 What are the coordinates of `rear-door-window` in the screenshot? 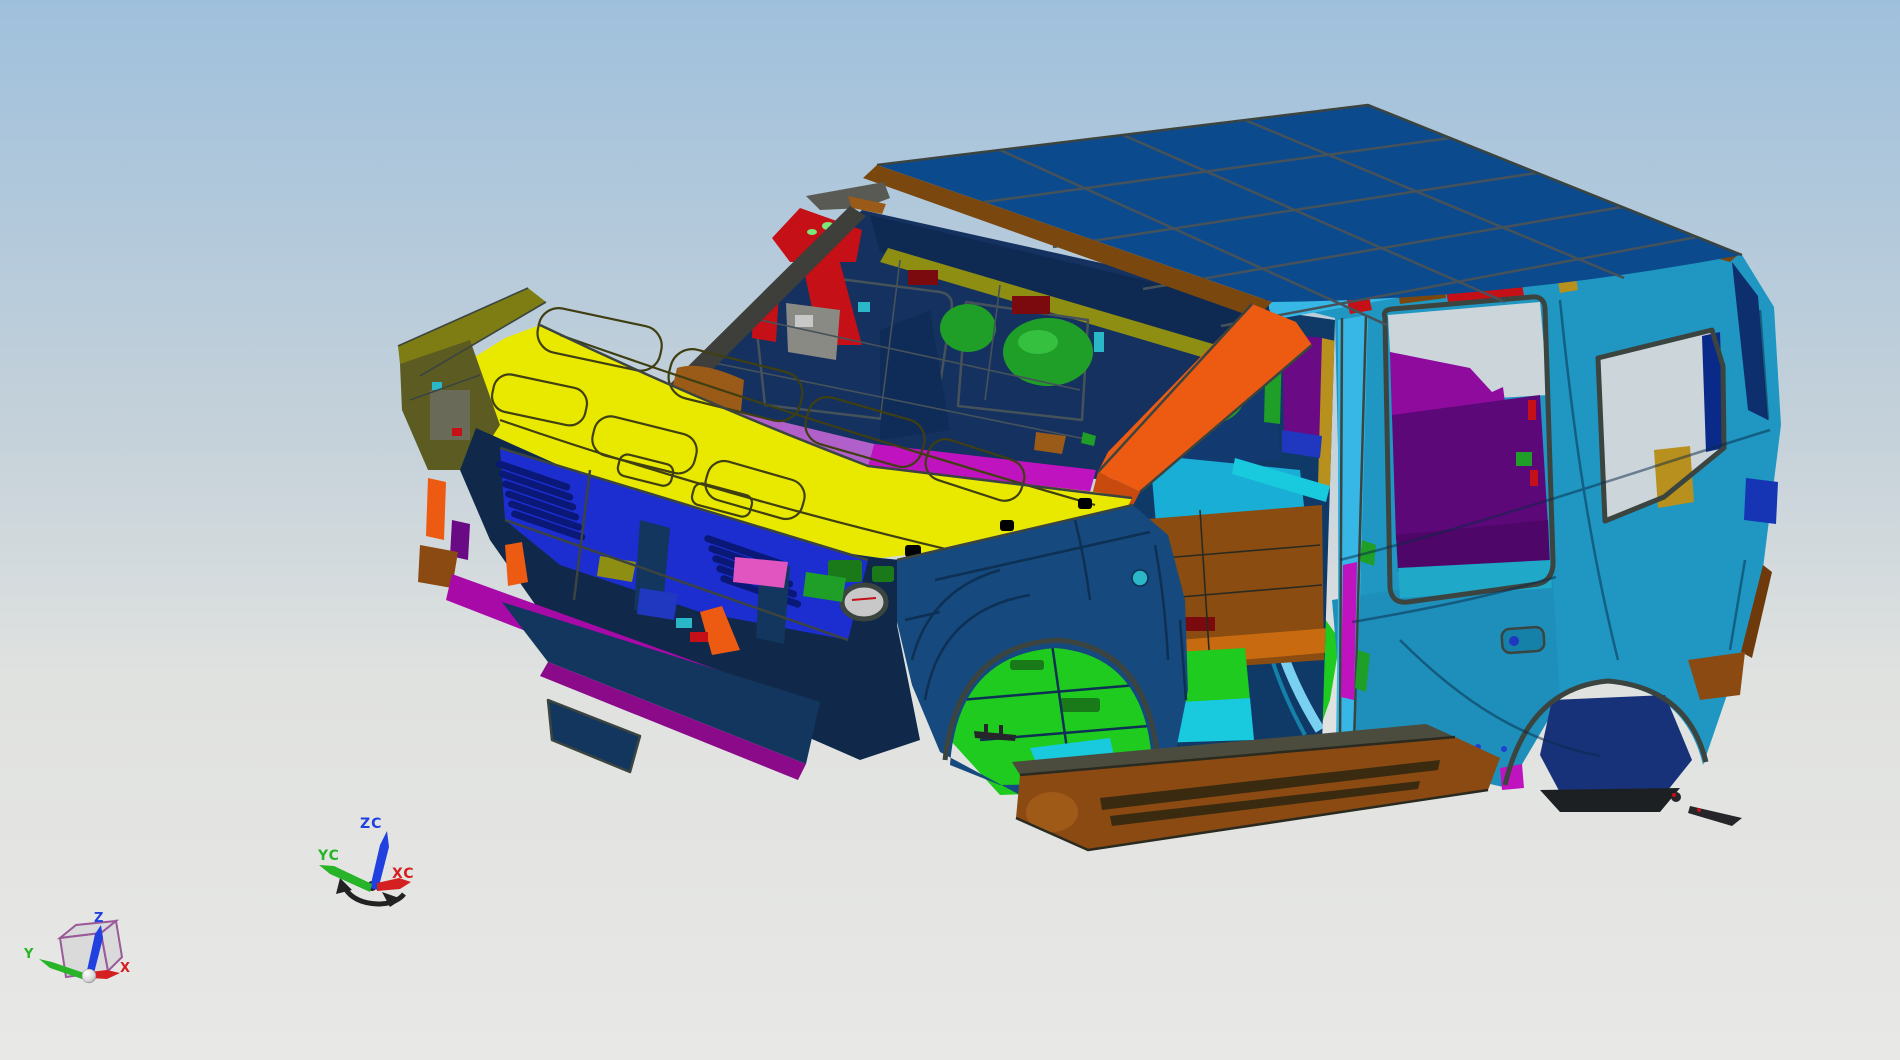 It's located at (1468, 449).